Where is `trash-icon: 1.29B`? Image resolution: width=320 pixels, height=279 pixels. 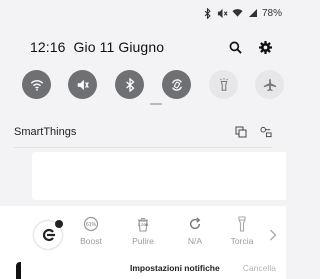
trash-icon: 1.29B is located at coordinates (143, 224).